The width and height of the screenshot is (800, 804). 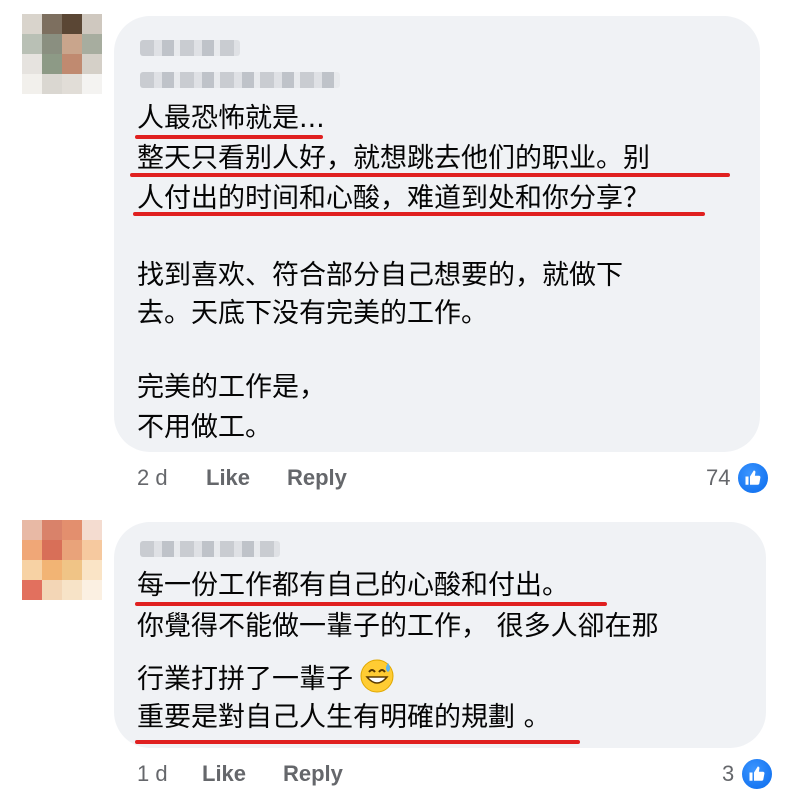 I want to click on reaction-count: 74, so click(x=718, y=477).